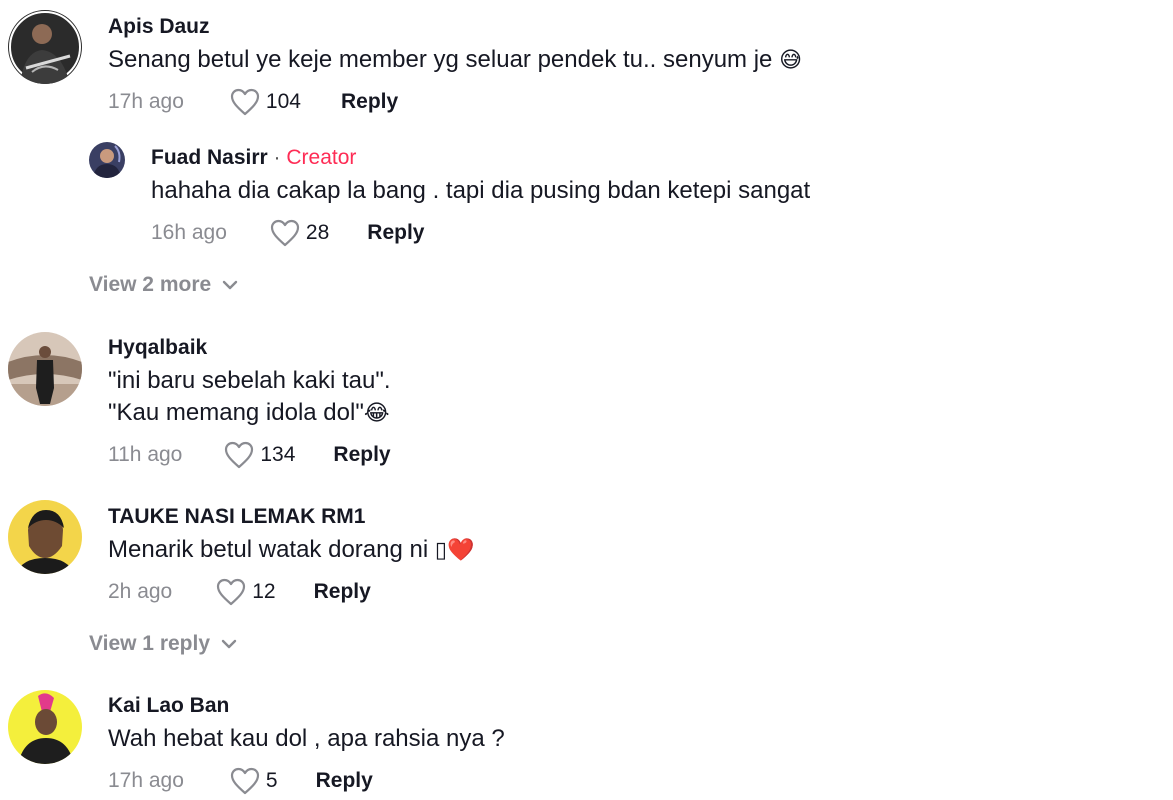 Image resolution: width=1173 pixels, height=800 pixels. I want to click on comment-time: 16h ago, so click(189, 232).